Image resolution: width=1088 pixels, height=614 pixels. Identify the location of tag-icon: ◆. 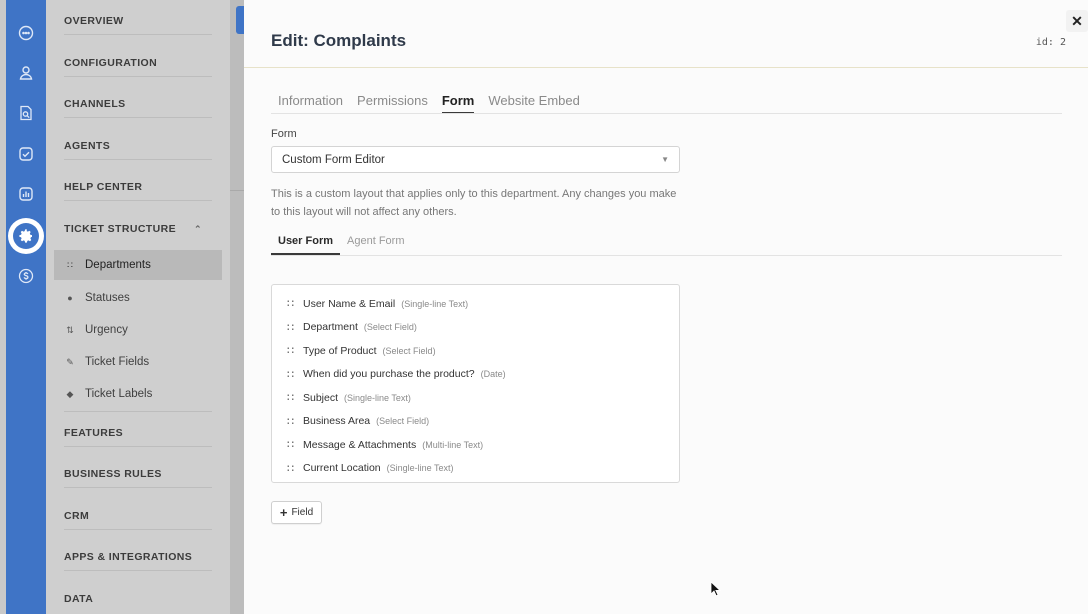
(70, 393).